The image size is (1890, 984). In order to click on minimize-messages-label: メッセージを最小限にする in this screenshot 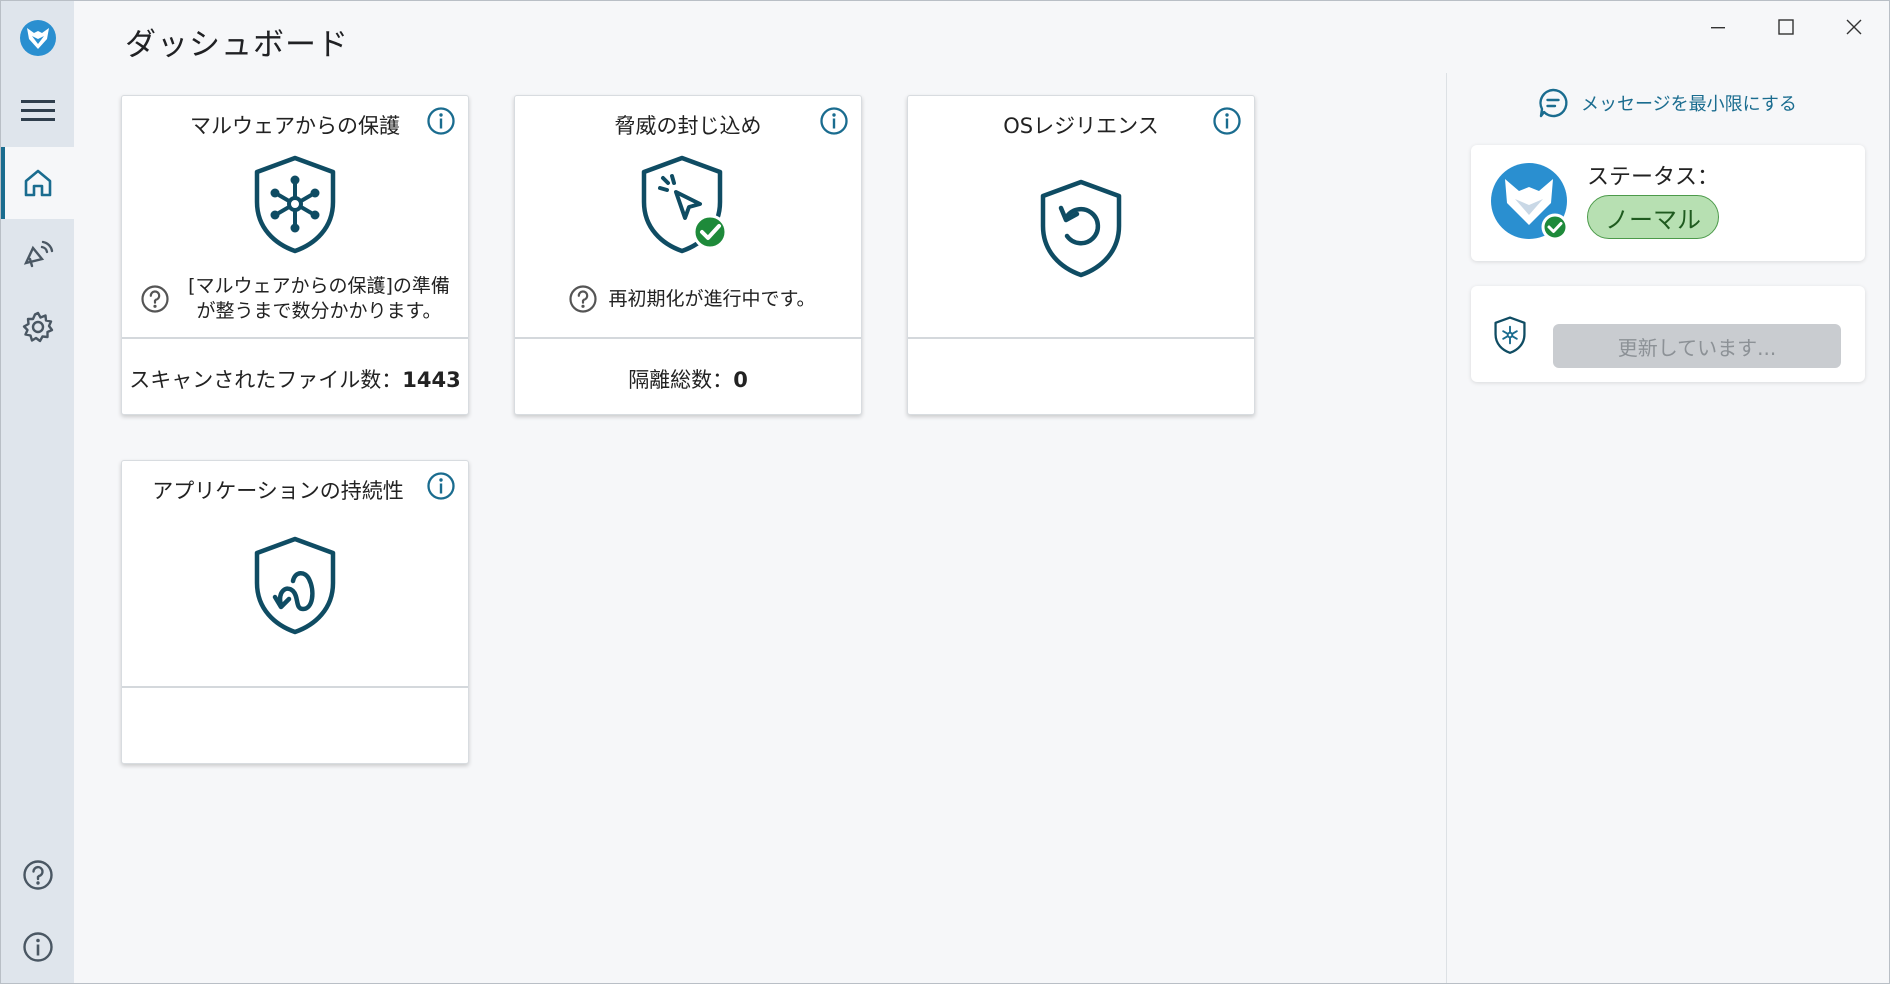, I will do `click(1689, 104)`.